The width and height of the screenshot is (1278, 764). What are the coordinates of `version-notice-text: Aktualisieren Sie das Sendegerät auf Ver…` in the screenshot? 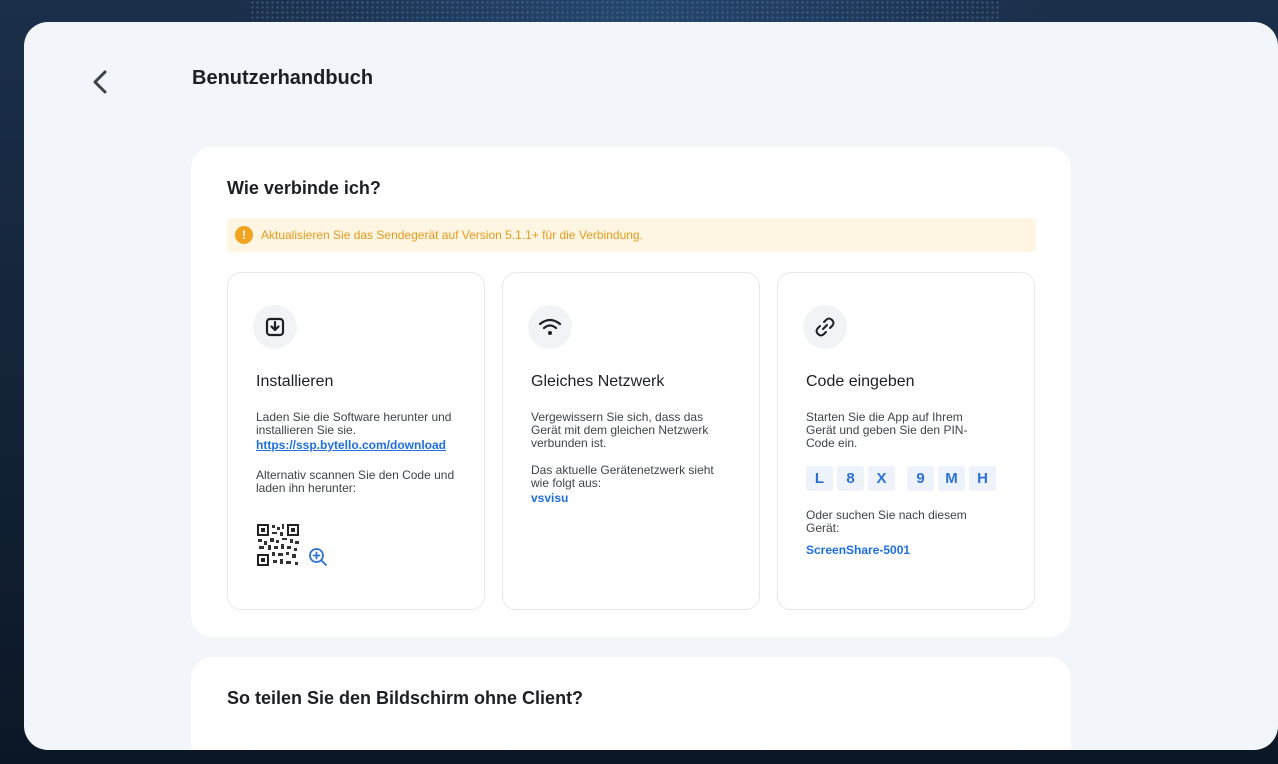 It's located at (452, 235).